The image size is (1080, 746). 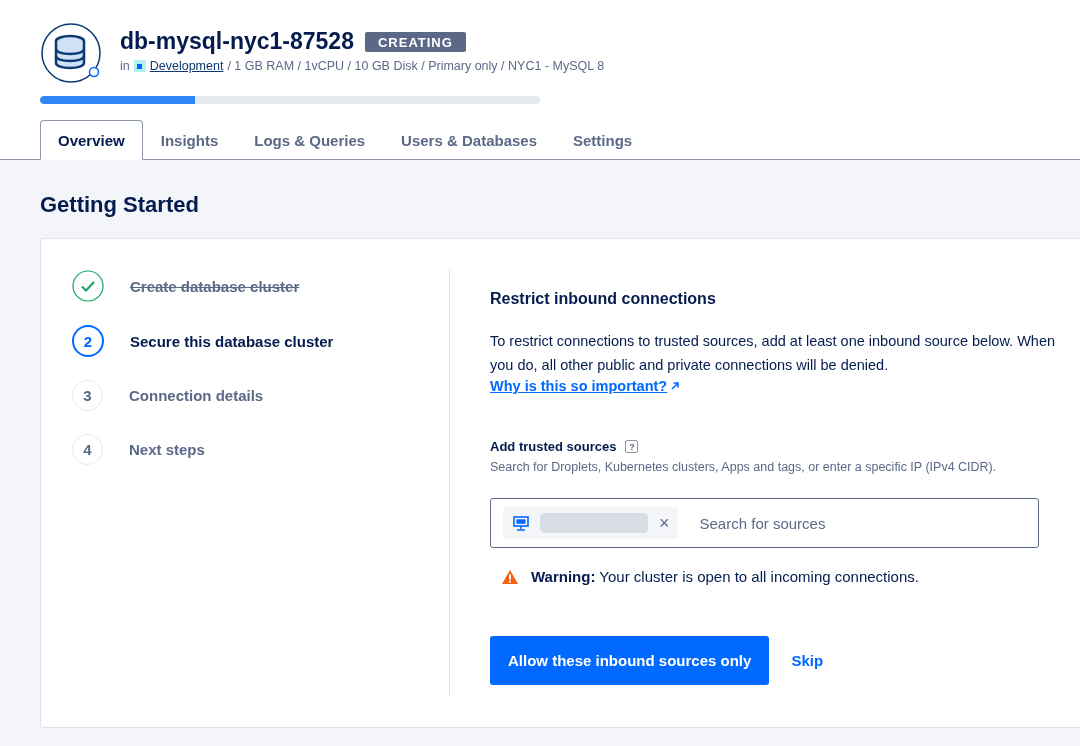 I want to click on remove-button: ×, so click(x=664, y=523).